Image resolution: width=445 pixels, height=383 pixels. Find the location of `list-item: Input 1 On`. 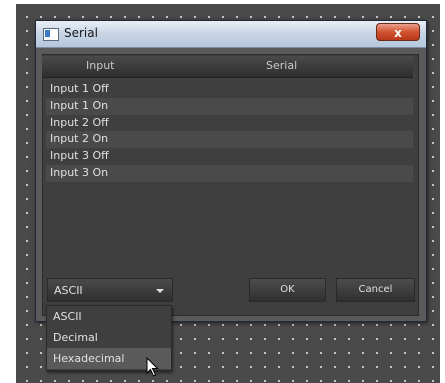

list-item: Input 1 On is located at coordinates (229, 106).